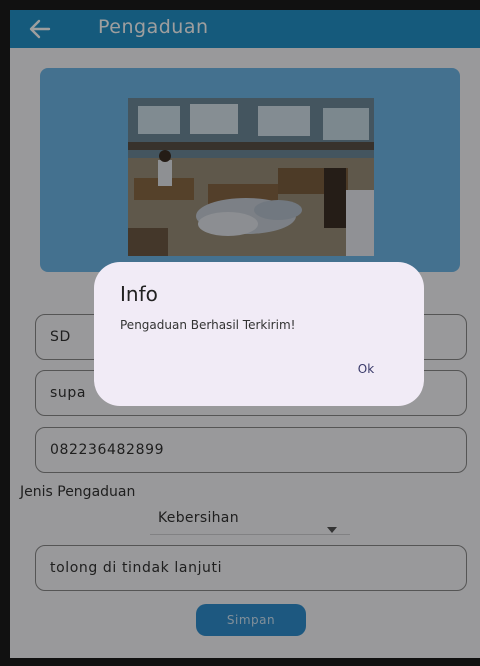  What do you see at coordinates (139, 294) in the screenshot?
I see `dialog-title: Info` at bounding box center [139, 294].